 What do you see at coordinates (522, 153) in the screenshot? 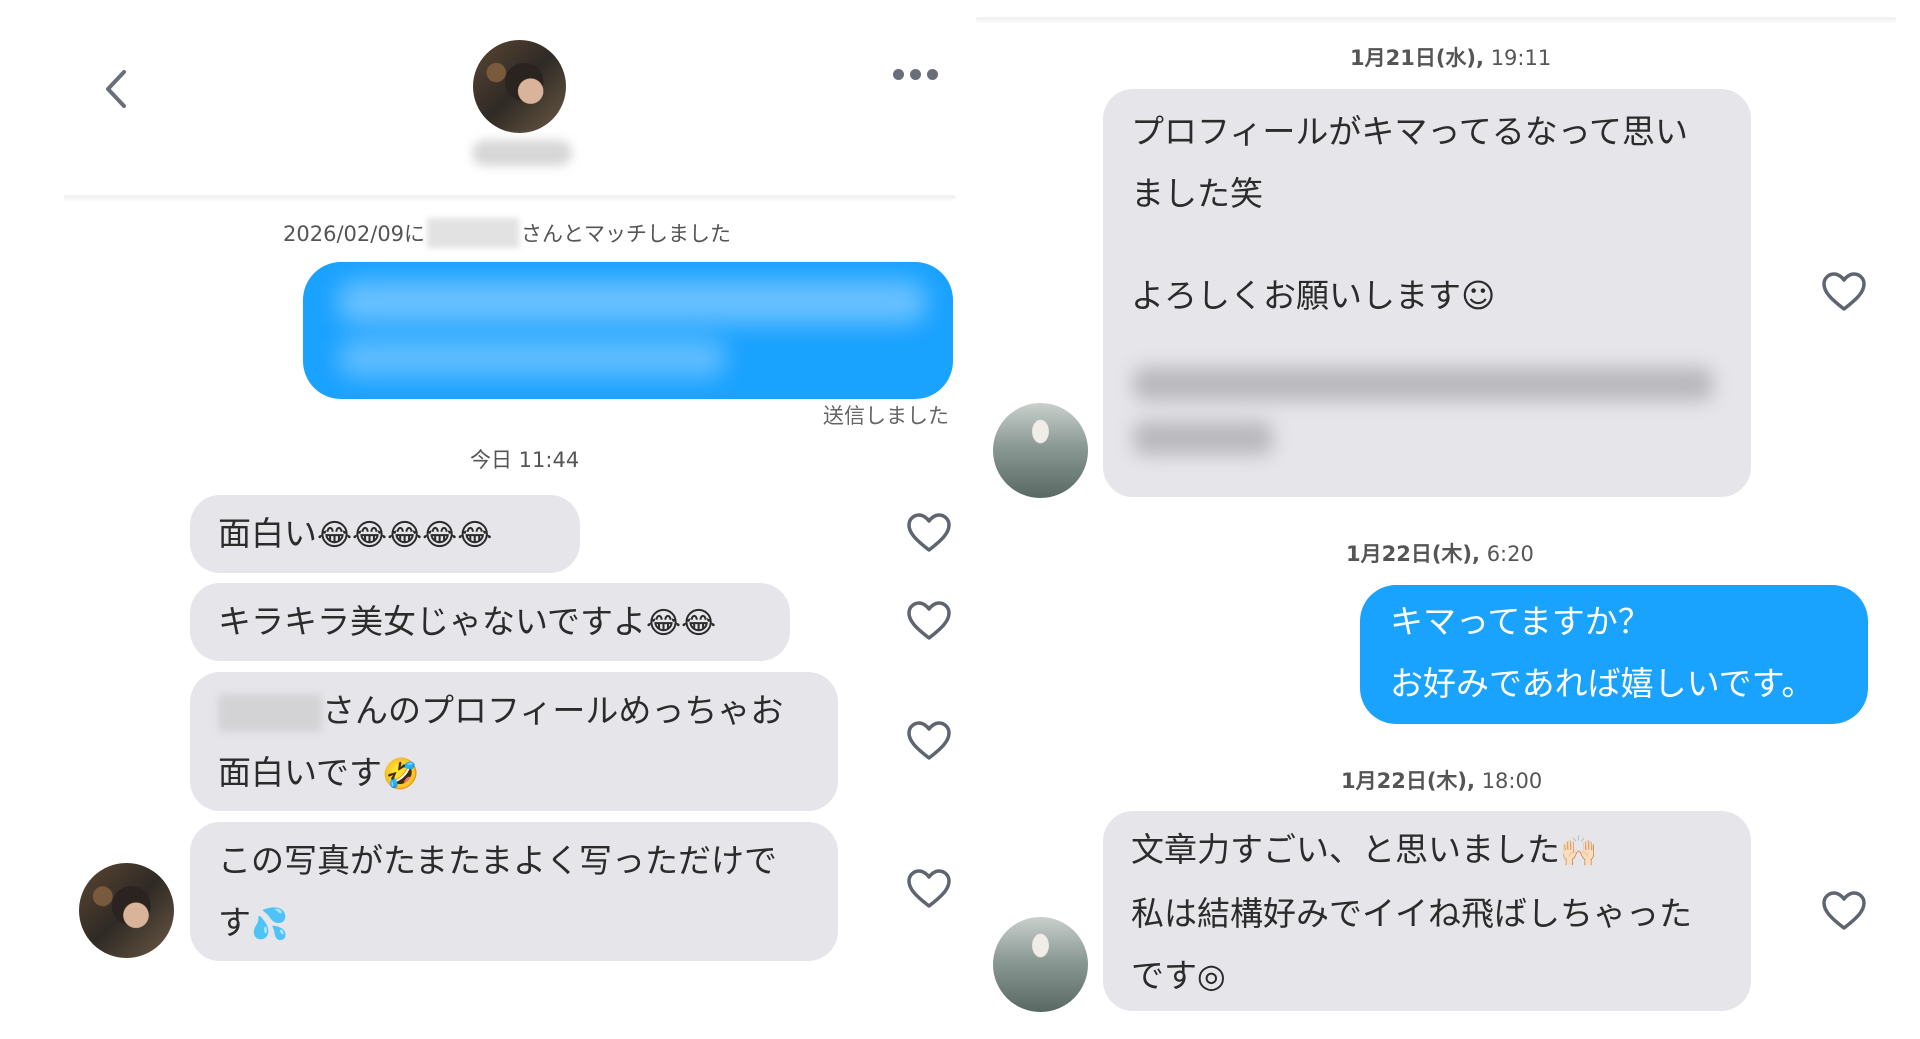
I see `match-name-blurred` at bounding box center [522, 153].